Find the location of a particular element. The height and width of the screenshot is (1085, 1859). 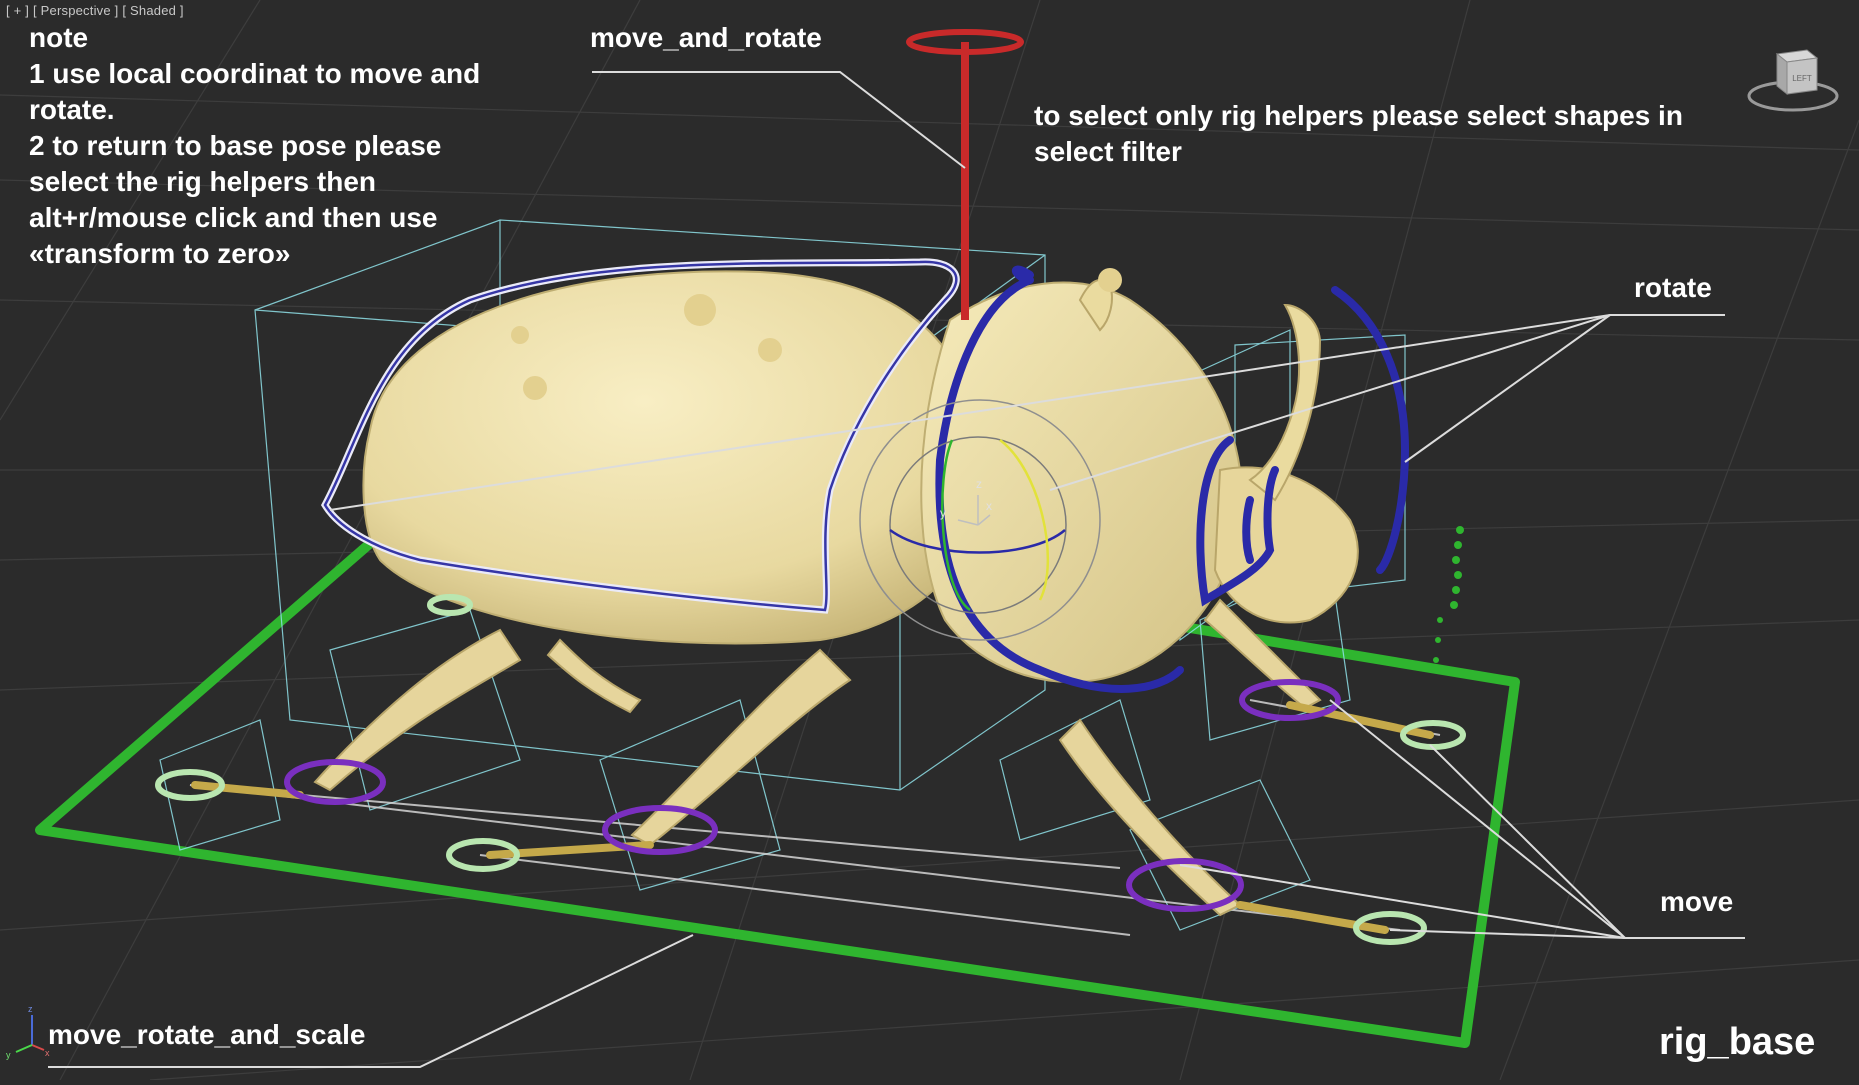

viewport-label-menu: [ + ] [ Perspective ] [ Shaded ] is located at coordinates (97, 10).